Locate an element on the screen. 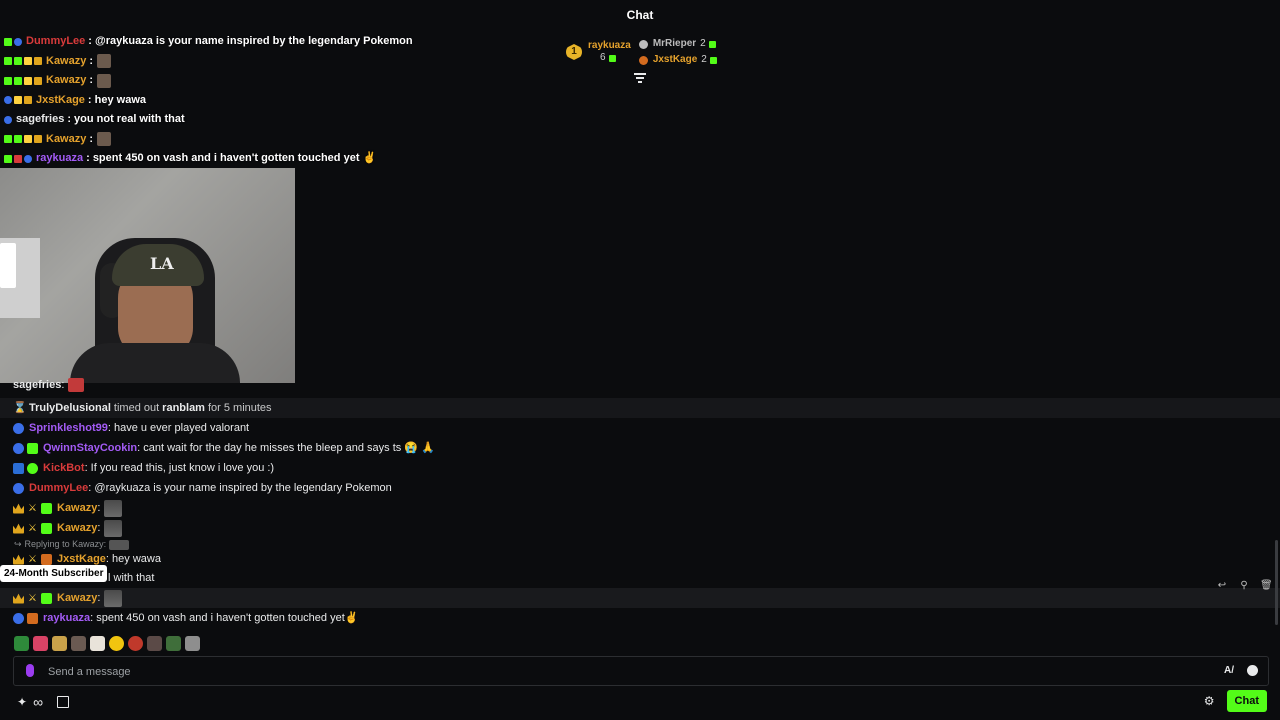 This screenshot has height=720, width=1280. og-badge-icon is located at coordinates (18, 158).